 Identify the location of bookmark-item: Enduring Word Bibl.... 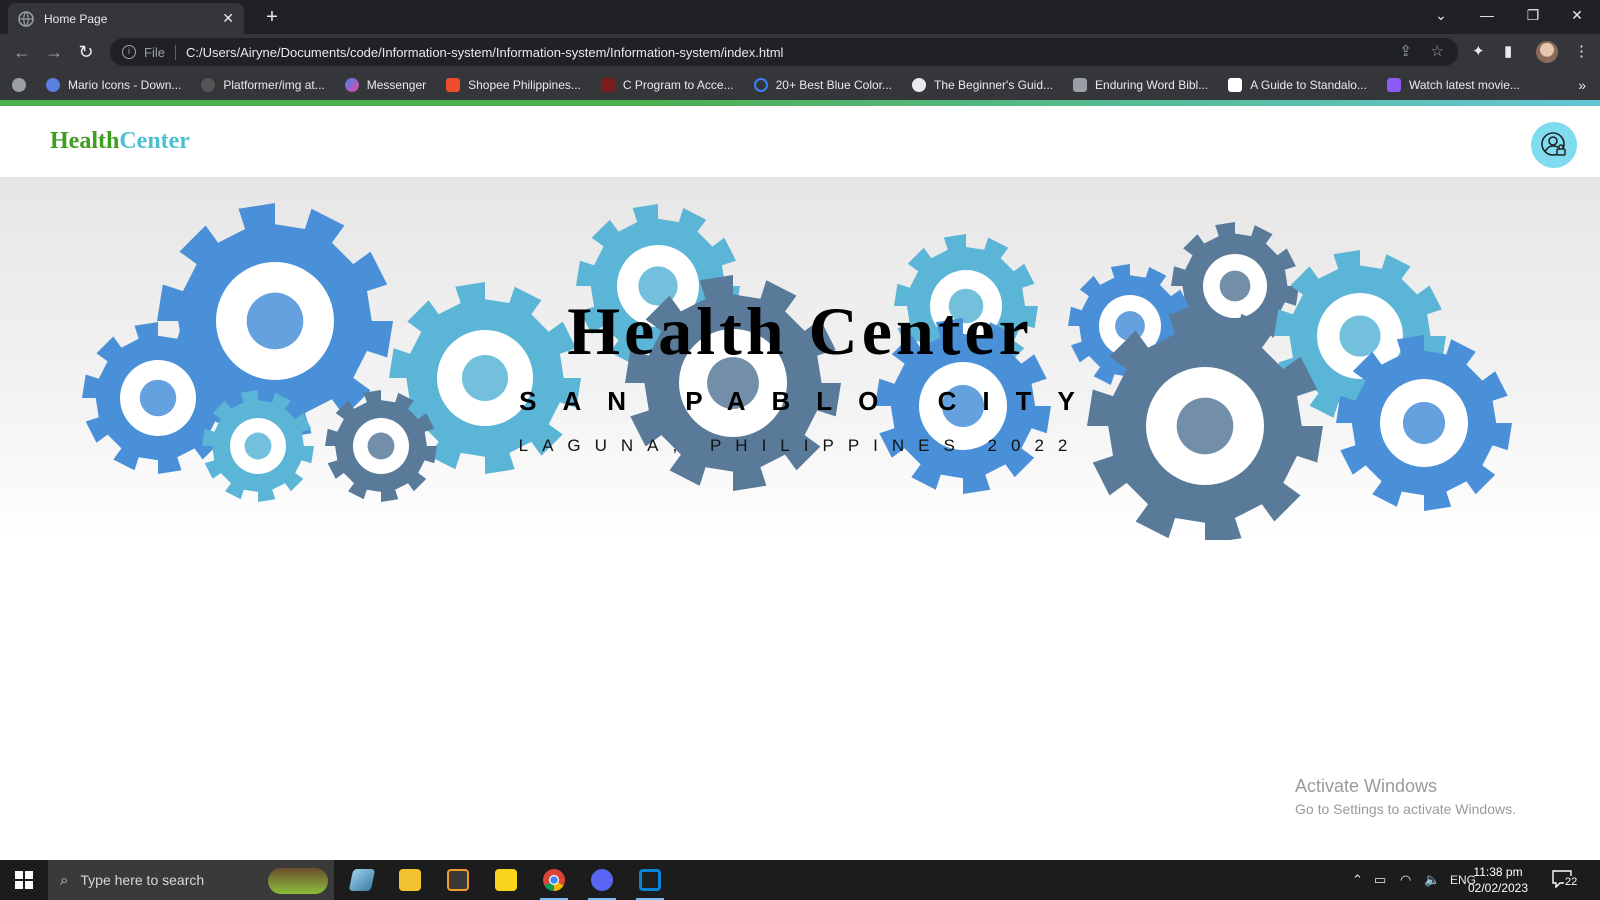
(1140, 85).